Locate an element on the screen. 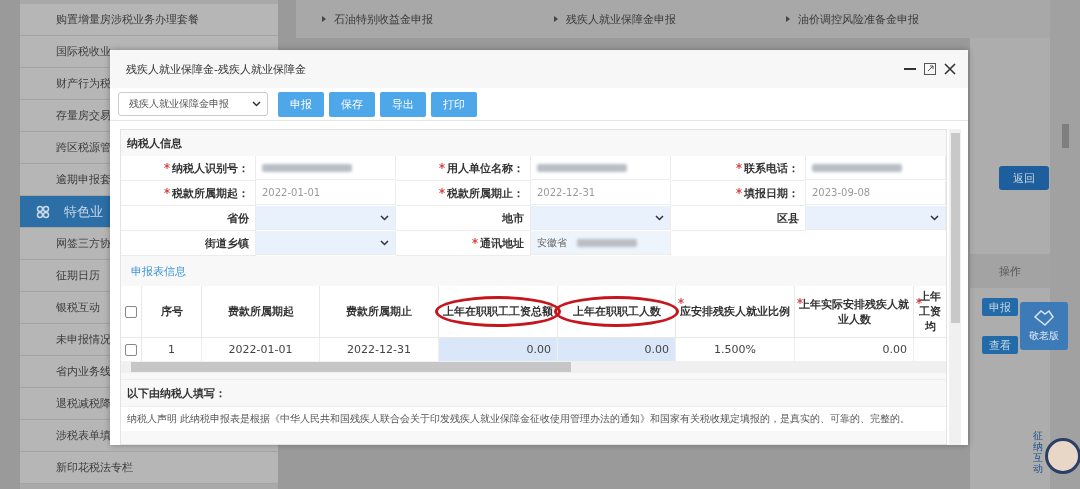 The width and height of the screenshot is (1080, 489). declaration-text: 纳税人声明 此纳税申报表是根据《中华人民共和国残疾人联合会关于印发残疾人就业保障金征收使用管理办法的通知》和国家有关税收规定填报的，是真实的、可靠的、完整的。 is located at coordinates (533, 418).